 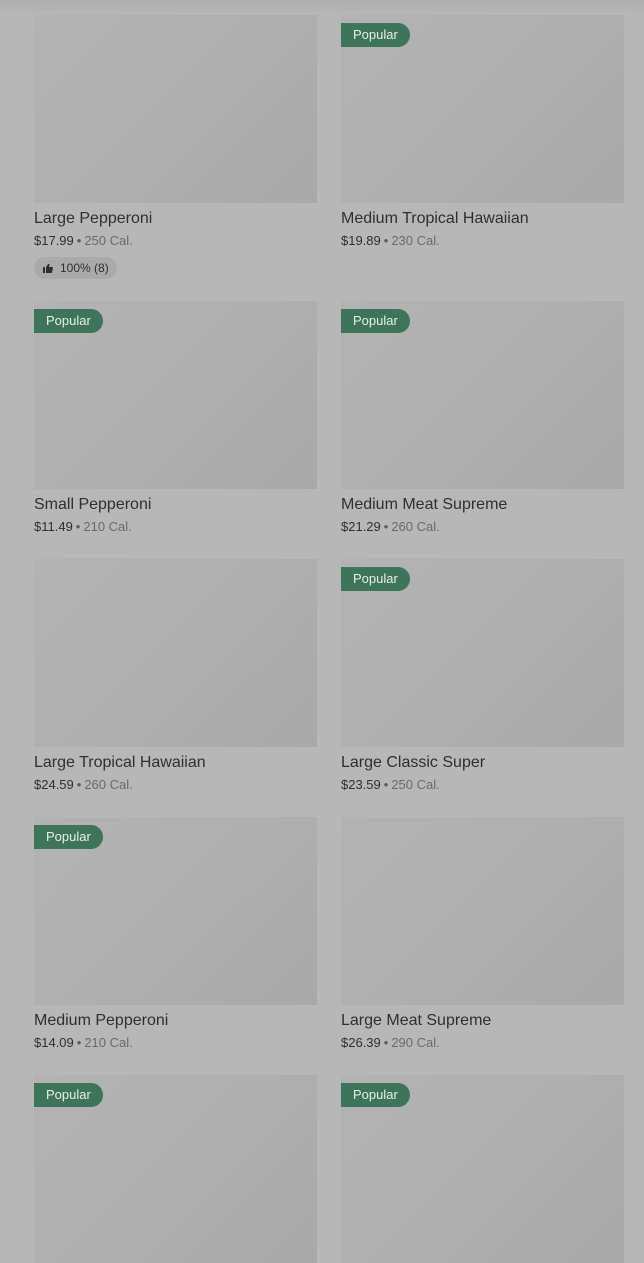 What do you see at coordinates (54, 784) in the screenshot?
I see `item-price: $24.59` at bounding box center [54, 784].